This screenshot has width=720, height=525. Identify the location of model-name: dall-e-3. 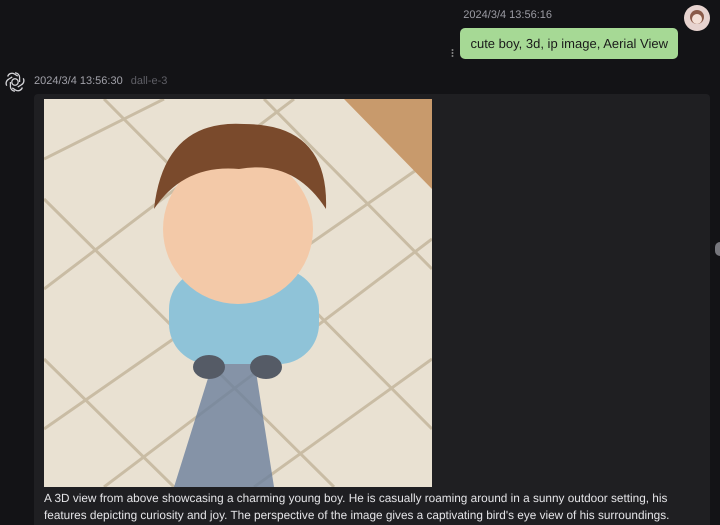
(149, 81).